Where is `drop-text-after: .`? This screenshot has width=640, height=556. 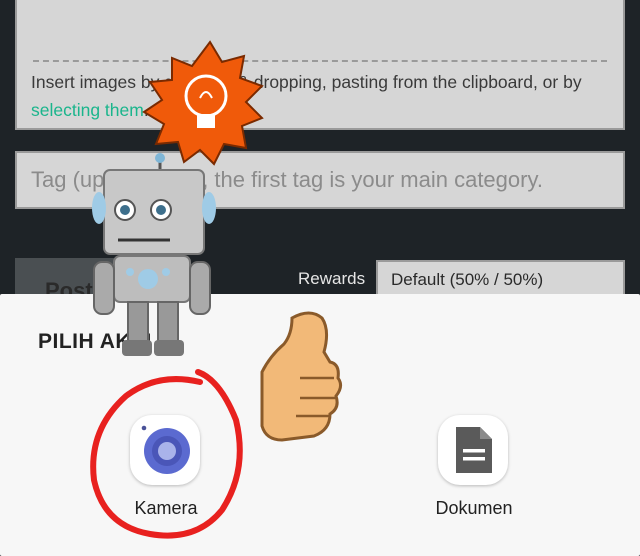
drop-text-after: . is located at coordinates (146, 110).